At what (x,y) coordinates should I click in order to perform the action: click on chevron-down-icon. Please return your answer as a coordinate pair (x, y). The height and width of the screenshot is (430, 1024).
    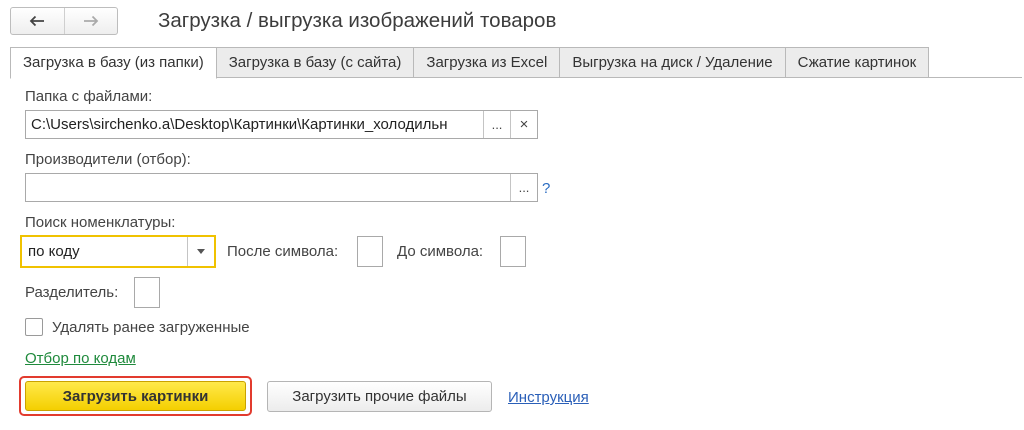
    Looking at the image, I should click on (201, 251).